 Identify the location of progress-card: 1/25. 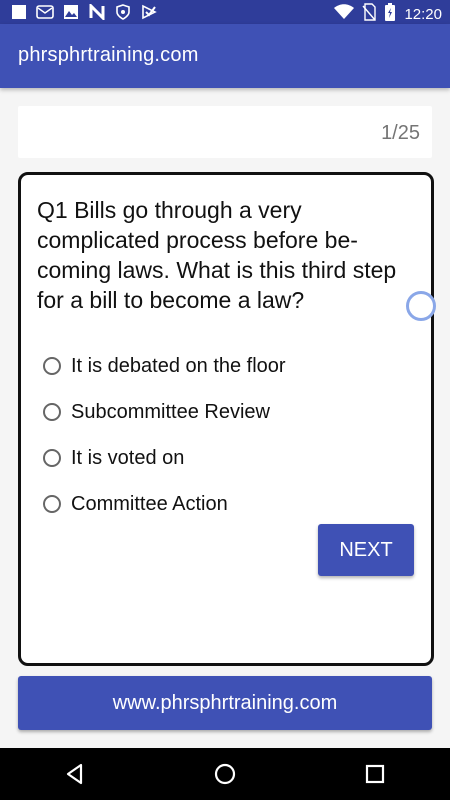
(225, 132).